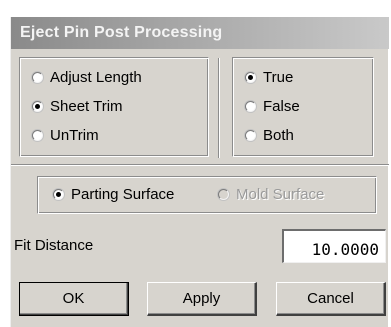 This screenshot has height=327, width=391. What do you see at coordinates (96, 77) in the screenshot?
I see `radio-label: Adjust Length` at bounding box center [96, 77].